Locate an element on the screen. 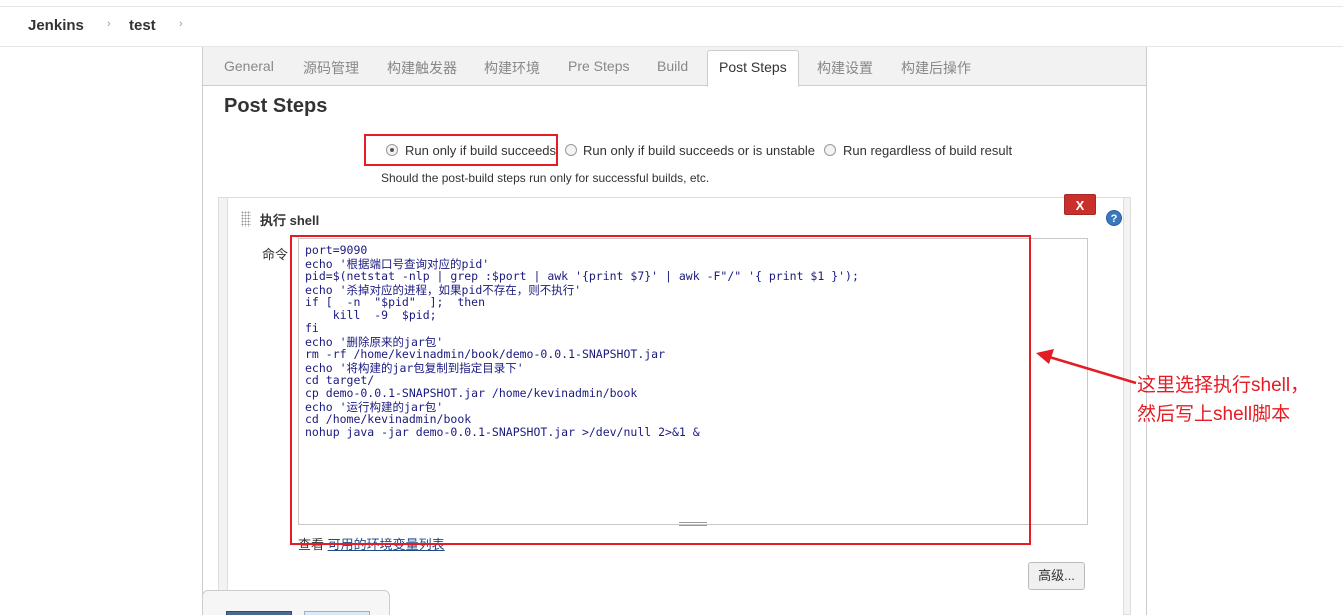 The height and width of the screenshot is (615, 1343). annotation-line-2: 然后写上shell脚本 is located at coordinates (1214, 414).